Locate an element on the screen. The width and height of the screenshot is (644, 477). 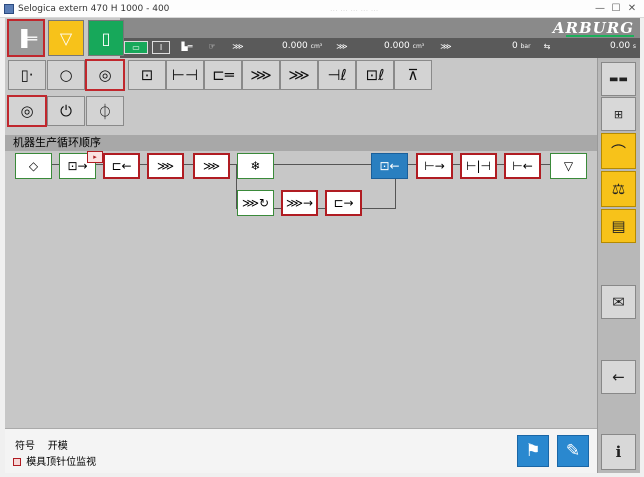
door-icon: ▯ is located at coordinates (106, 38).